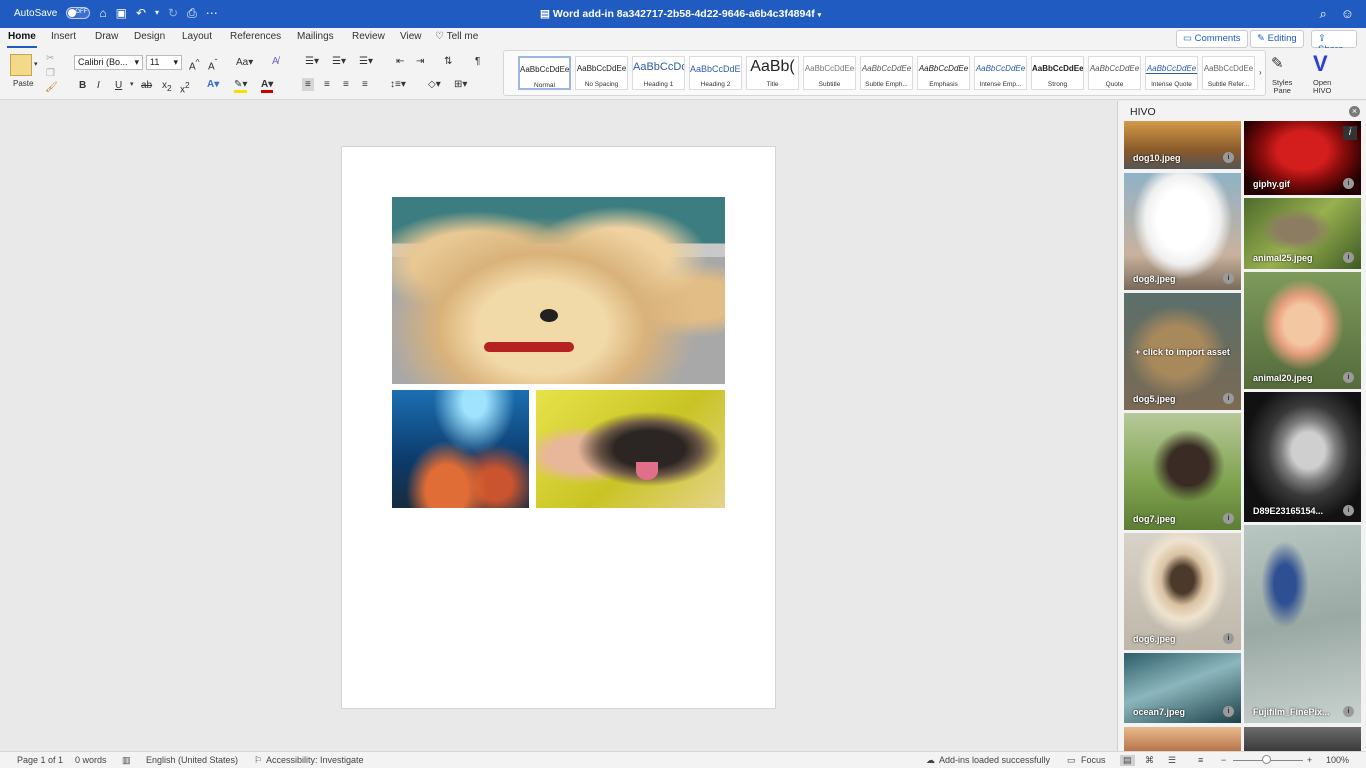 This screenshot has width=1366, height=768. What do you see at coordinates (141, 13) in the screenshot?
I see `undo-icon: ↶` at bounding box center [141, 13].